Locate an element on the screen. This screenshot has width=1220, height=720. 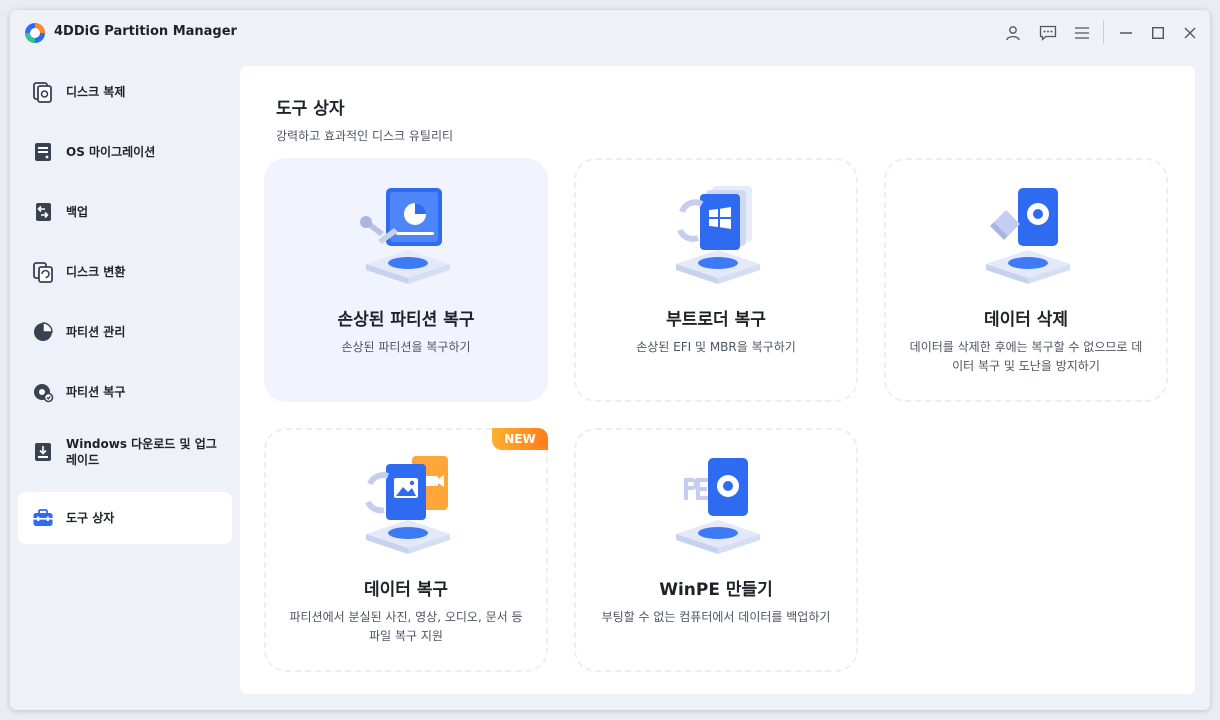
card-description: 부팅할 수 없는 컴퓨터에서 데이터를 백업하기 is located at coordinates (716, 617).